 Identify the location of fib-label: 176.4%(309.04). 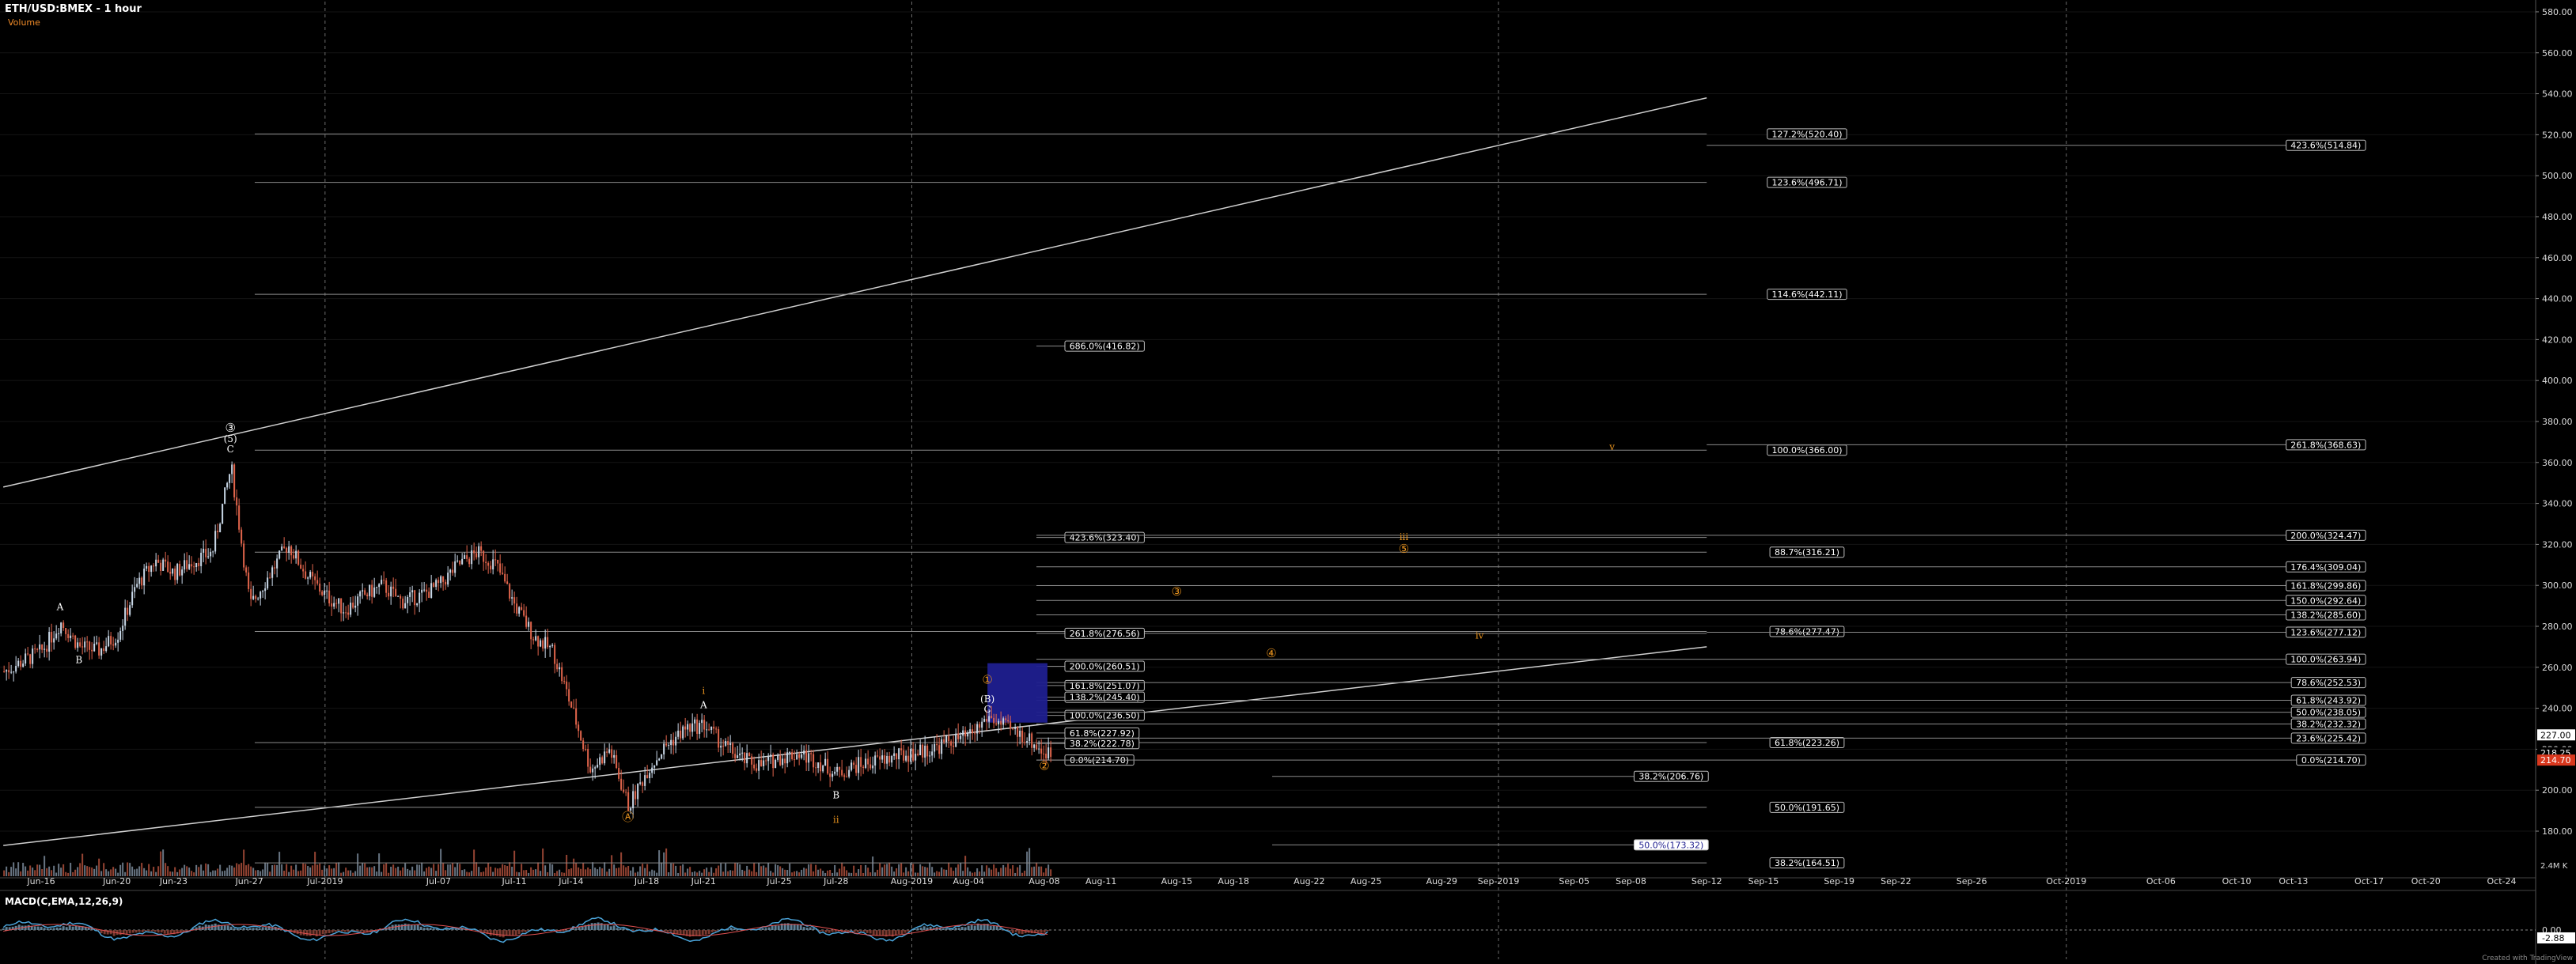
(2325, 567).